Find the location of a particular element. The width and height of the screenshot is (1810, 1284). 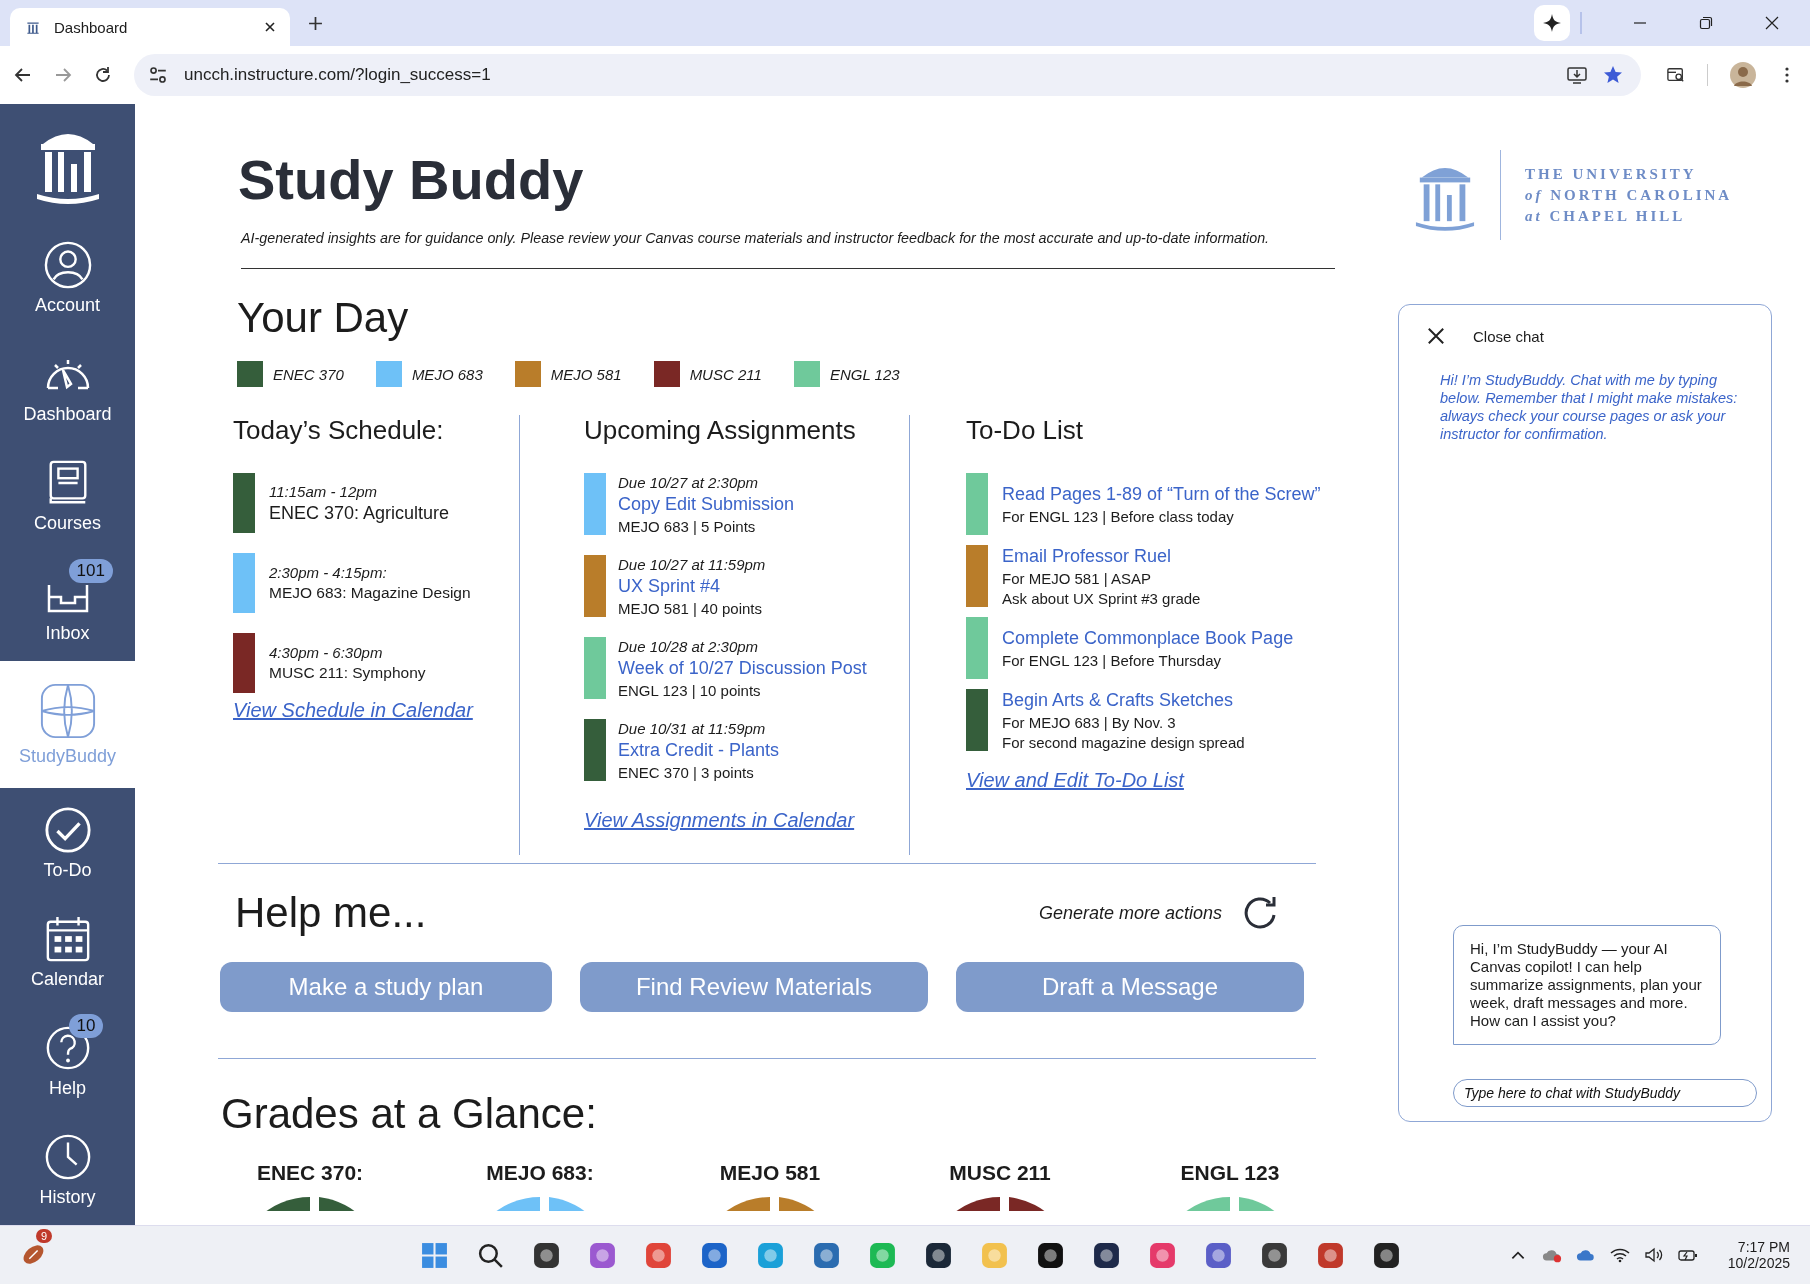

university-name: at CHAPEL HILL is located at coordinates (1606, 216).